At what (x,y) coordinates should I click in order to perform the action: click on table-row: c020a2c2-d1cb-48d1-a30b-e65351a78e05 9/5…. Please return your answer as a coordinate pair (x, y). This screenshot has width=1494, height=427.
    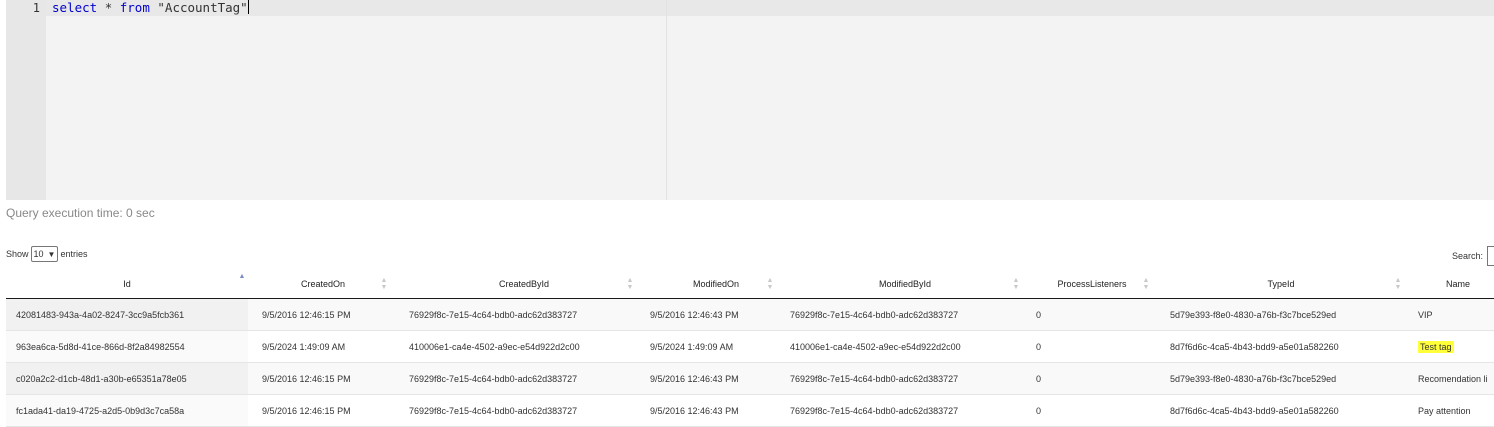
    Looking at the image, I should click on (750, 379).